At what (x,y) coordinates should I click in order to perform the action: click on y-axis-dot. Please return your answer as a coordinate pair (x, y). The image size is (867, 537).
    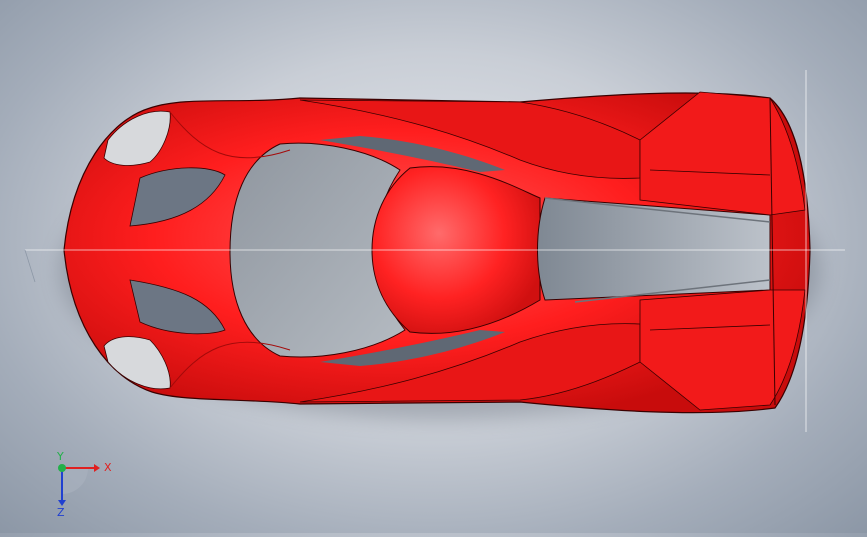
    Looking at the image, I should click on (62, 468).